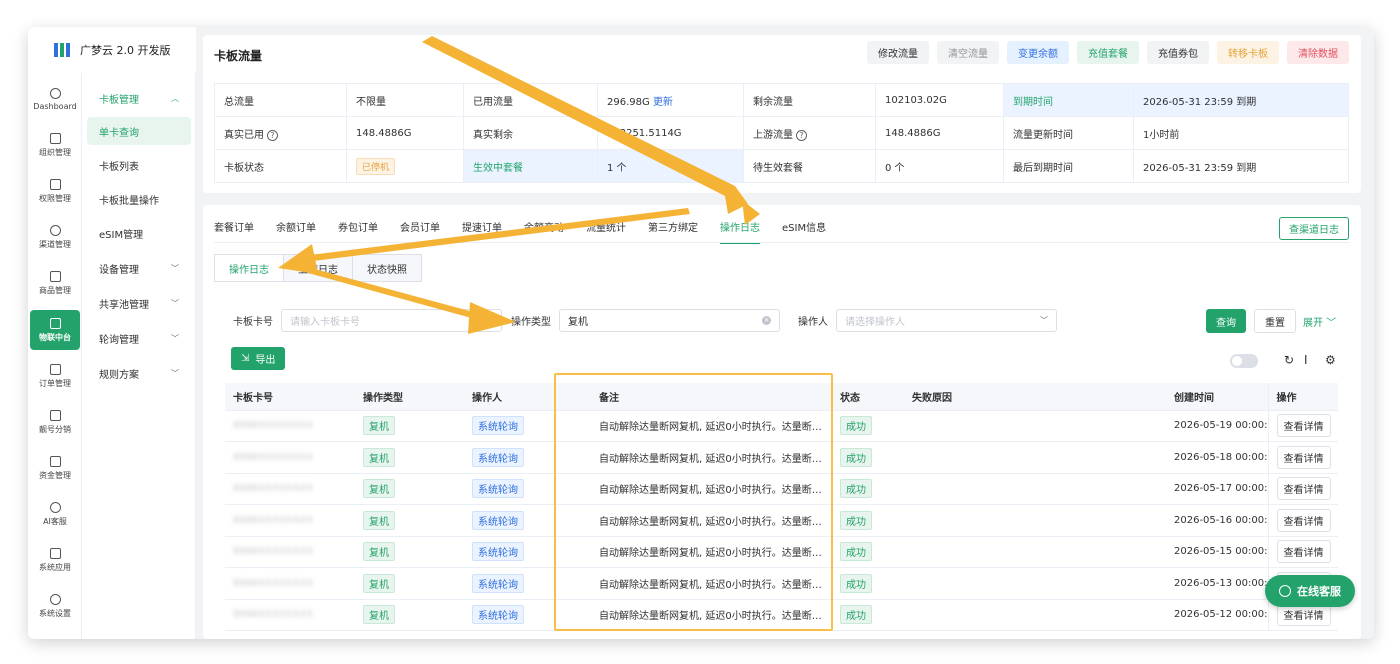  What do you see at coordinates (766, 320) in the screenshot?
I see `clear-icon: ×` at bounding box center [766, 320].